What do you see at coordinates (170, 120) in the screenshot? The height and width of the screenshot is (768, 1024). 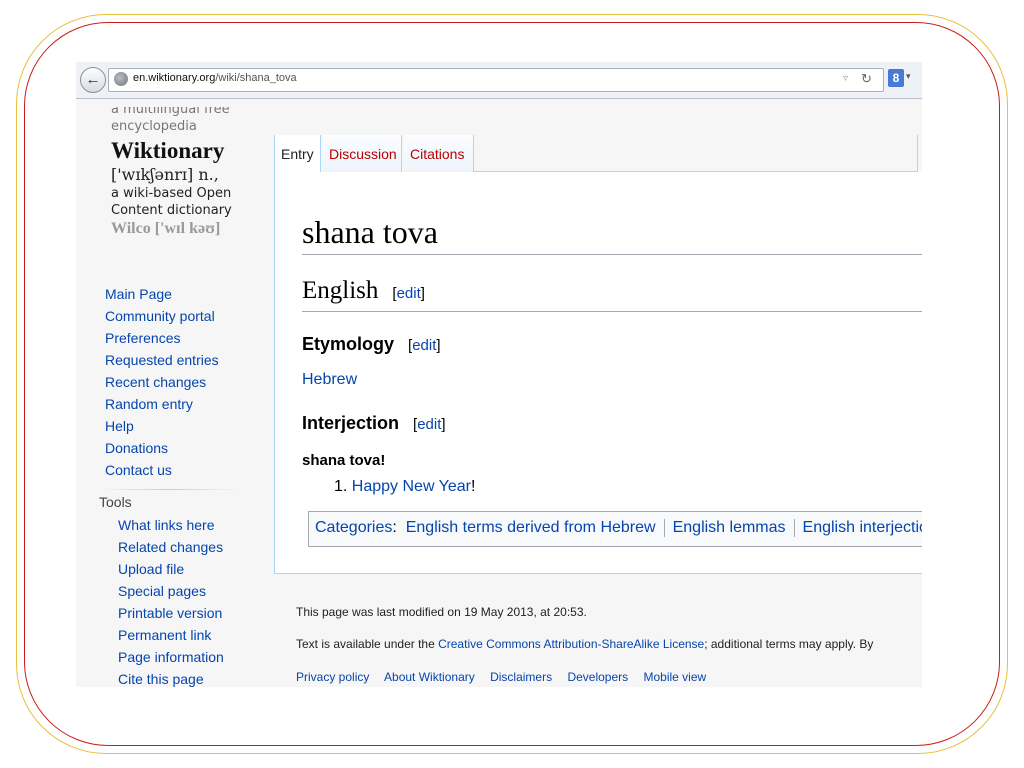 I see `logo-tagline: a multilingual free encyclopedia` at bounding box center [170, 120].